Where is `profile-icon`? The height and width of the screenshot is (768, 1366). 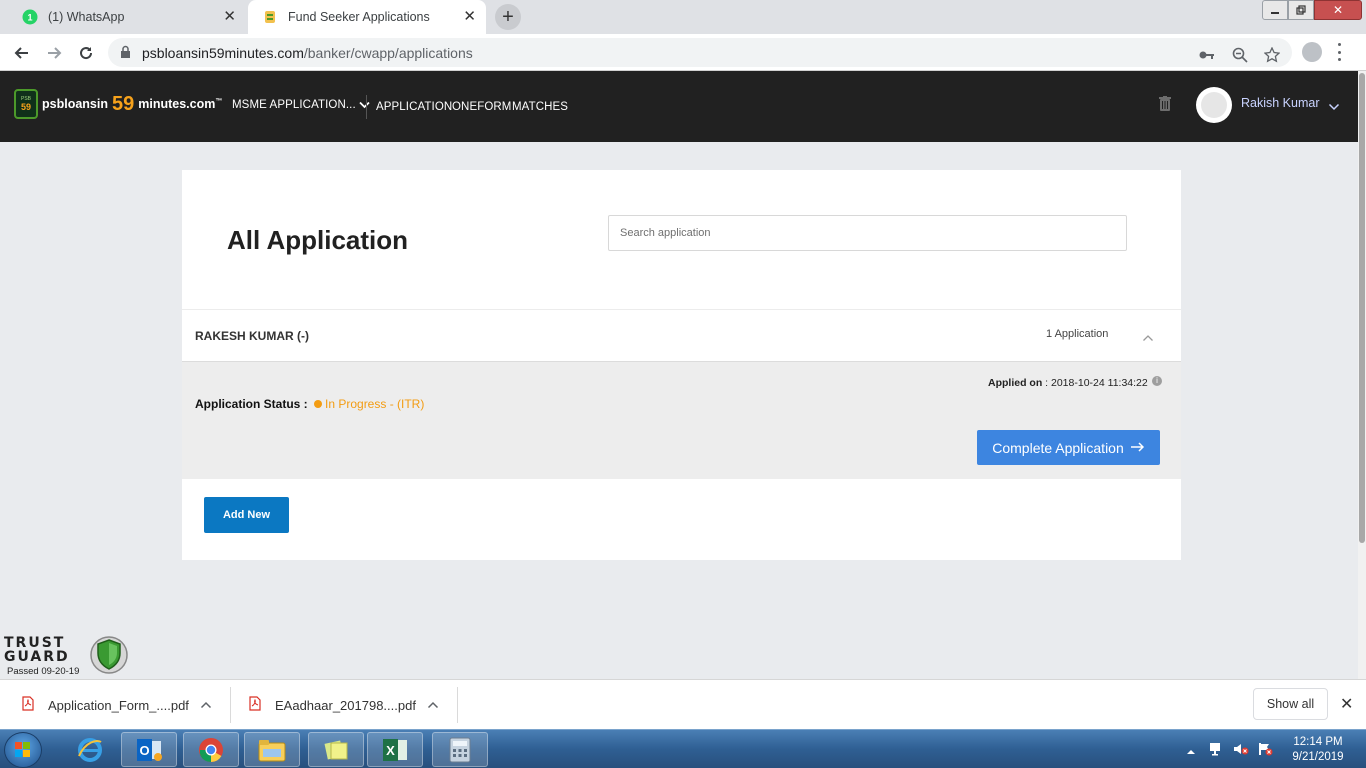 profile-icon is located at coordinates (1312, 52).